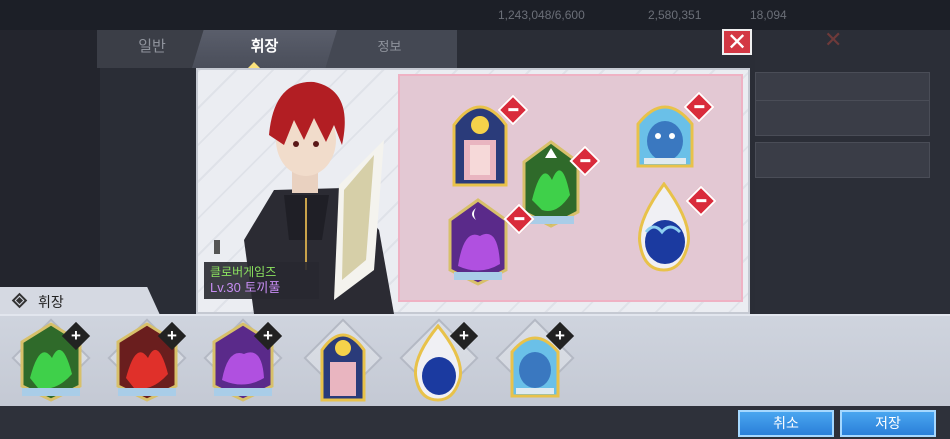  I want to click on inventory-header: 휘장, so click(80, 301).